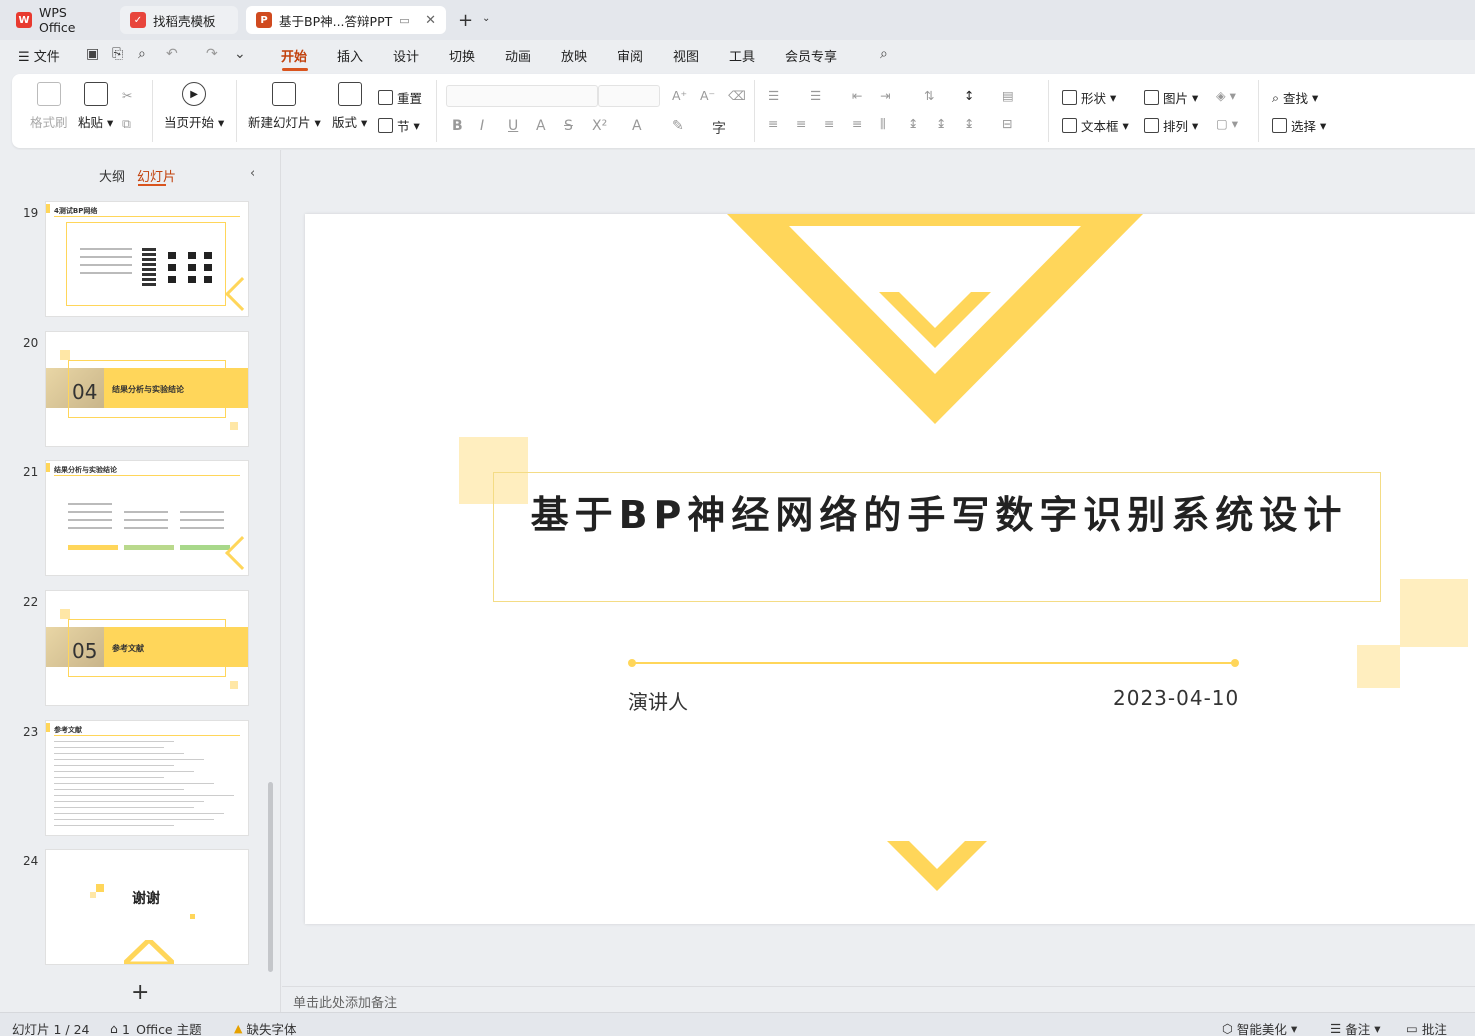 This screenshot has width=1475, height=1036. Describe the element at coordinates (92, 54) in the screenshot. I see `save-icon: ▣` at that location.